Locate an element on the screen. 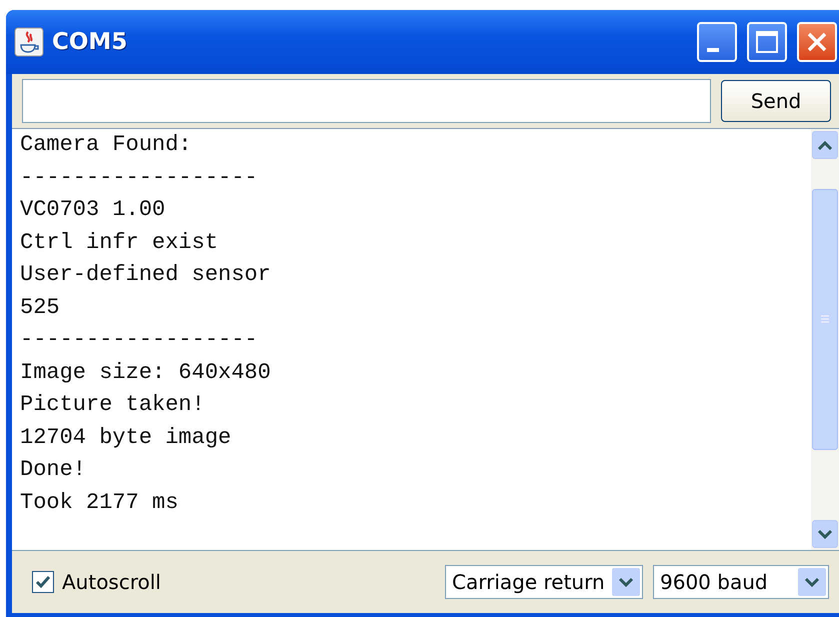 This screenshot has height=617, width=839. dropdown: 9600 baud is located at coordinates (741, 582).